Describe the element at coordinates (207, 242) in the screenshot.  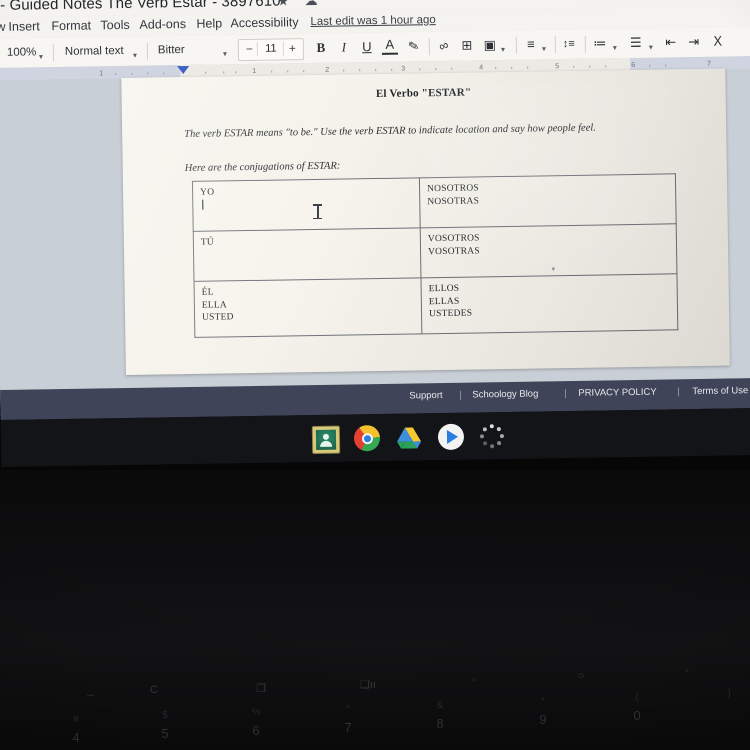
I see `cell-text: TÚ` at that location.